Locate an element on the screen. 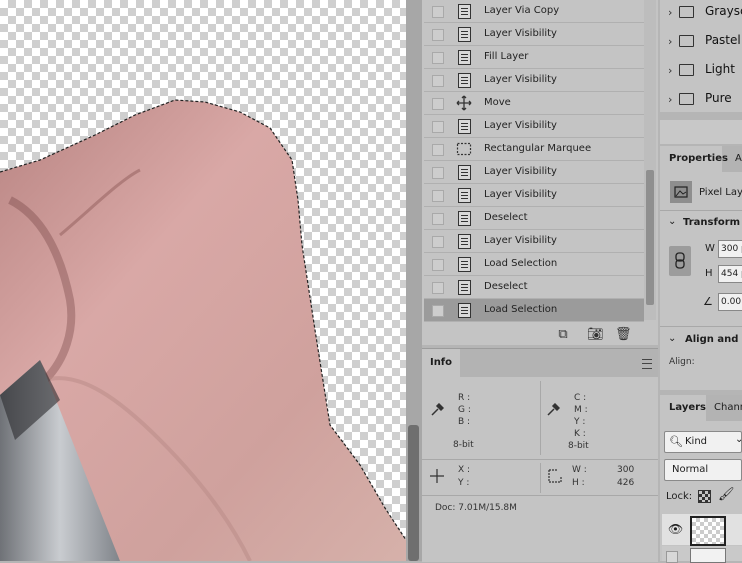  tab-properties: Properties is located at coordinates (694, 159).